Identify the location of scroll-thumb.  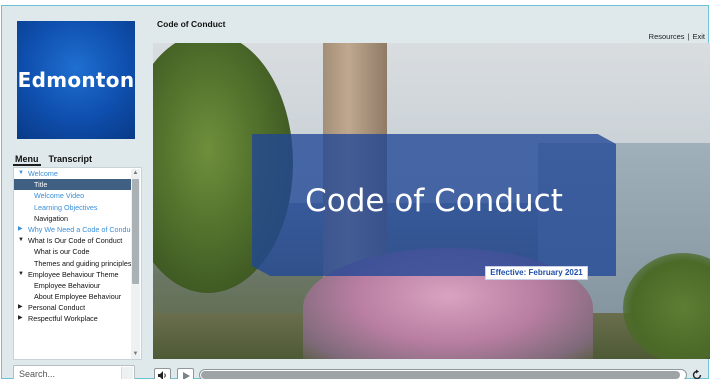
(135, 231).